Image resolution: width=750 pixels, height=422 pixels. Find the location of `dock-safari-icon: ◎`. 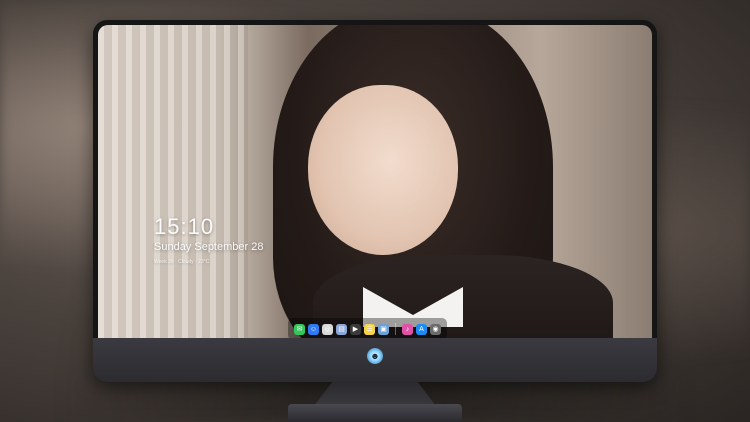

dock-safari-icon: ◎ is located at coordinates (327, 329).